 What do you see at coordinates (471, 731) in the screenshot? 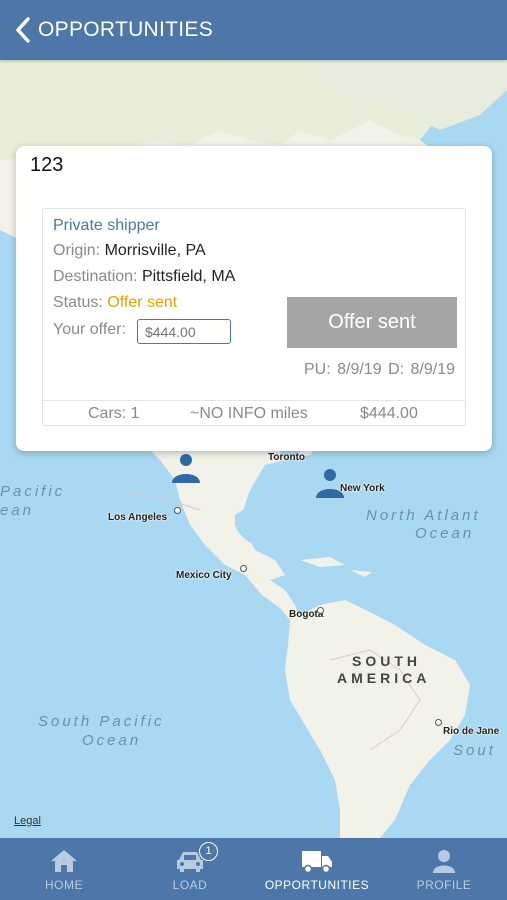
I see `city-label: Rio de Jane` at bounding box center [471, 731].